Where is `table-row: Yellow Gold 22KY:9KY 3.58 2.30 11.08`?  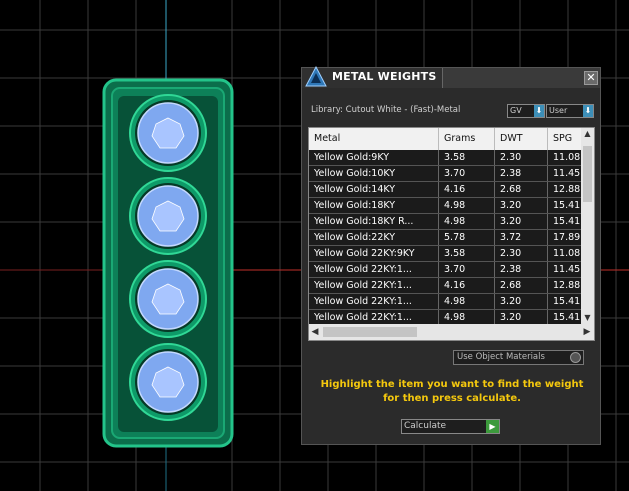
table-row: Yellow Gold 22KY:9KY 3.58 2.30 11.08 is located at coordinates (448, 254).